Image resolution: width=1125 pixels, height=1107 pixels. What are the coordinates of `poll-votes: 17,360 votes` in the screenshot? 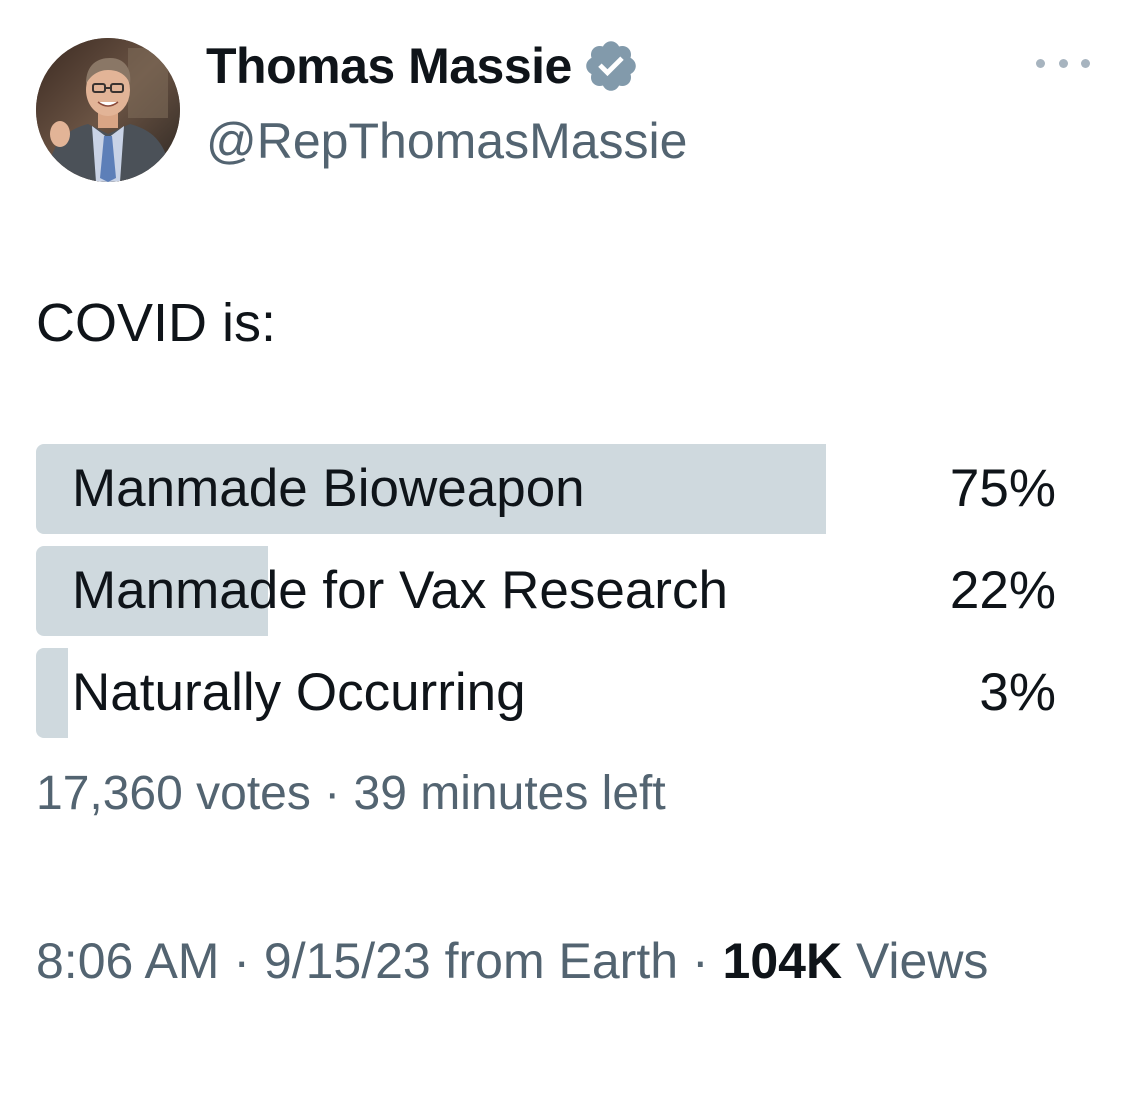 It's located at (173, 793).